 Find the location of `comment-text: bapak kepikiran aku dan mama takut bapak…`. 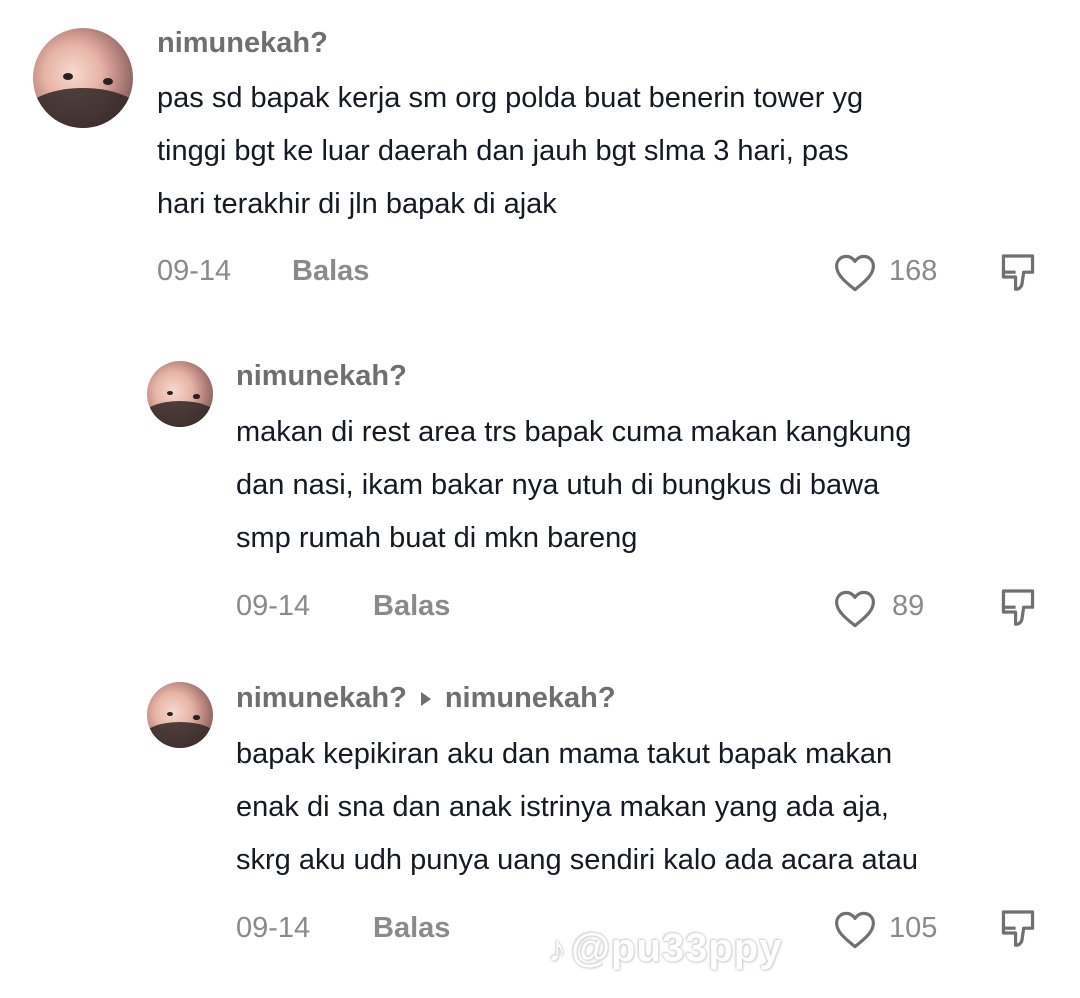

comment-text: bapak kepikiran aku dan mama takut bapak… is located at coordinates (577, 807).